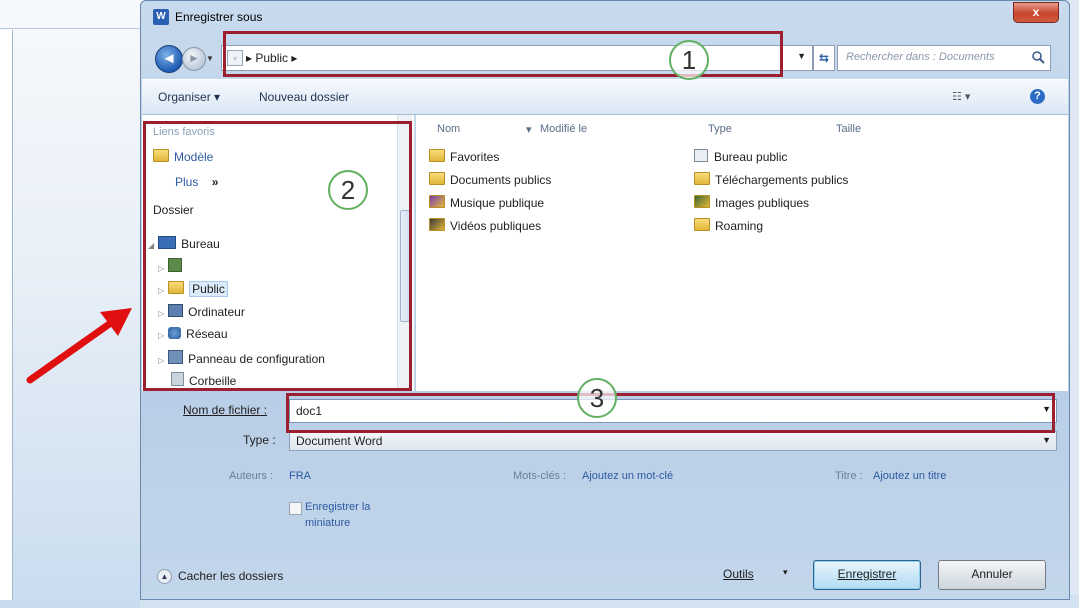 Image resolution: width=1079 pixels, height=608 pixels. What do you see at coordinates (689, 60) in the screenshot?
I see `annotation-marker-1: 1` at bounding box center [689, 60].